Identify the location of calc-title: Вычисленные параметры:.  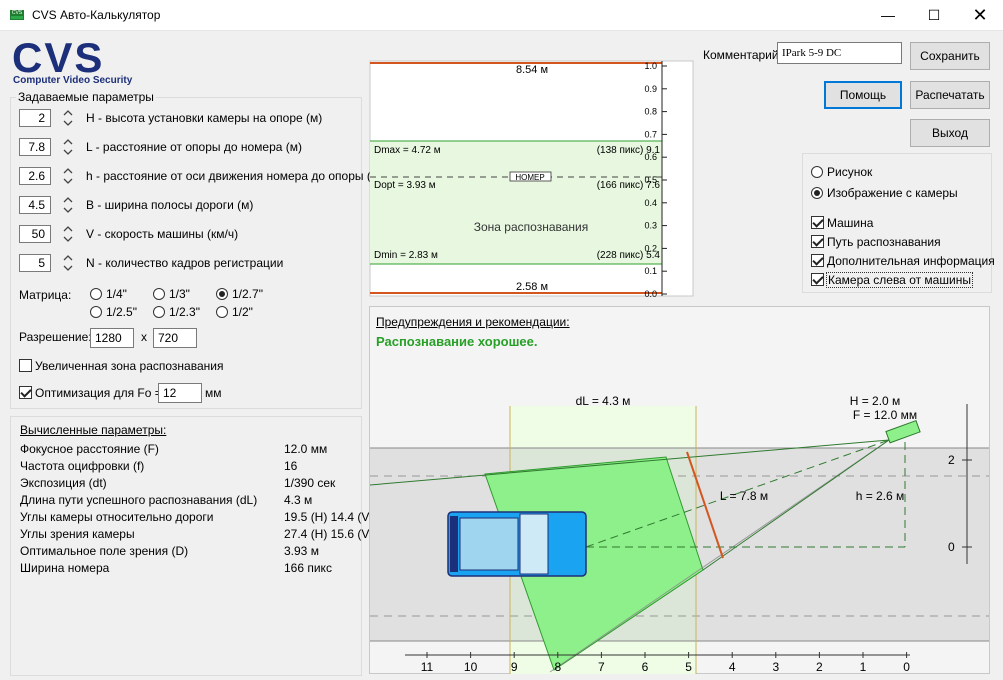
(93, 430).